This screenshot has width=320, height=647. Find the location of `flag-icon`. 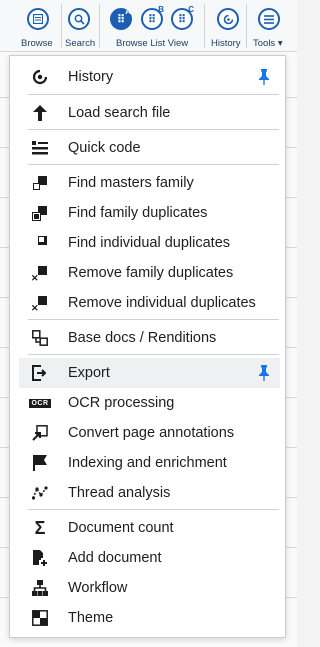

flag-icon is located at coordinates (40, 463).